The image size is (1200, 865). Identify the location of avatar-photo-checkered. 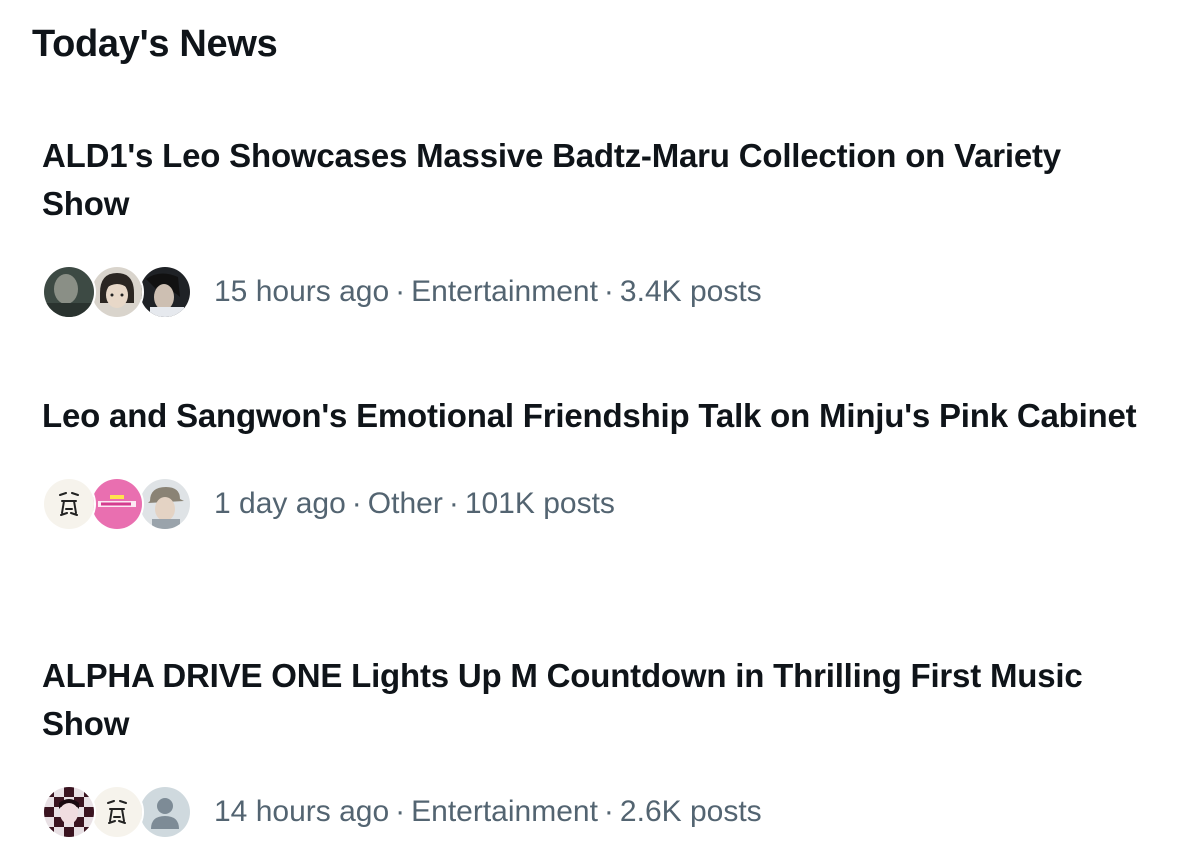
(69, 812).